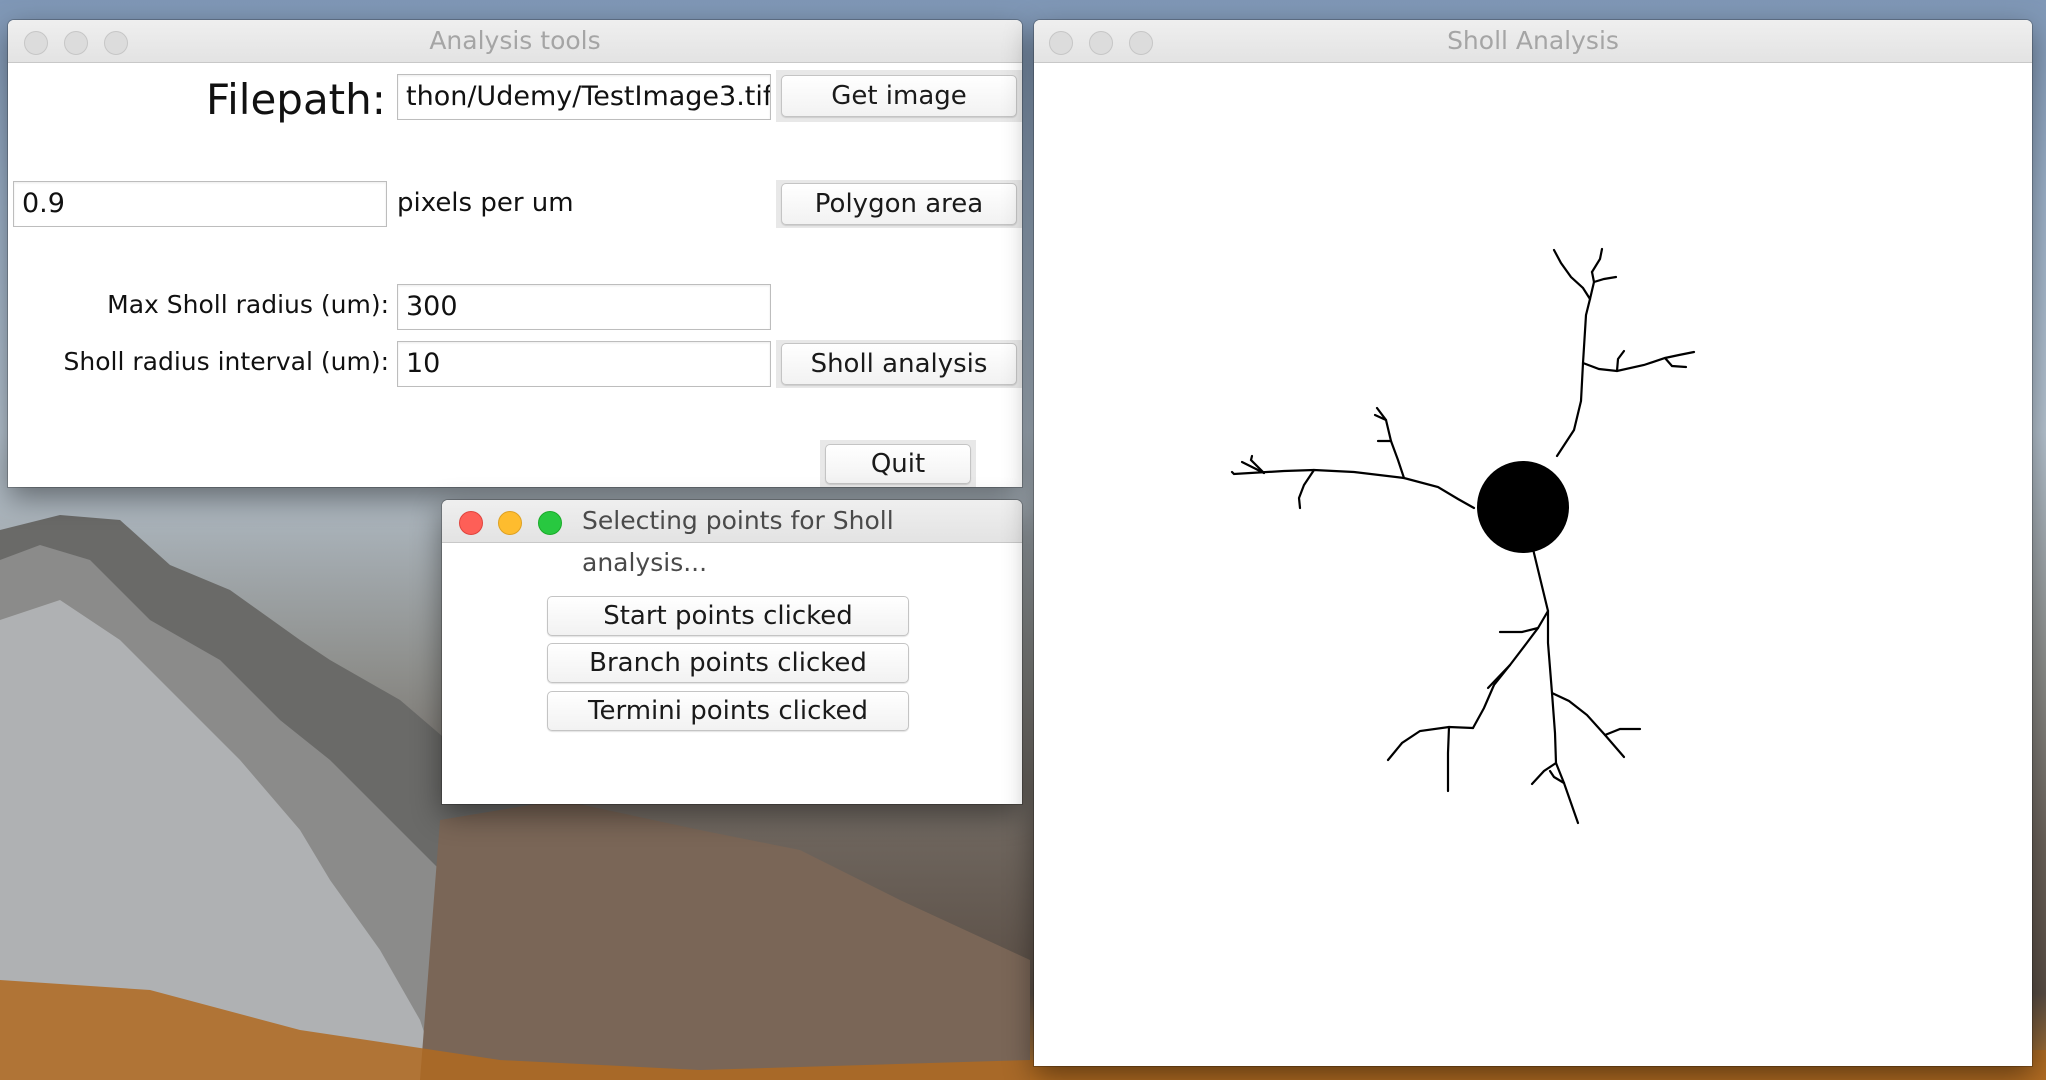 Image resolution: width=2046 pixels, height=1080 pixels. What do you see at coordinates (1463, 536) in the screenshot?
I see `neuron-dendrites` at bounding box center [1463, 536].